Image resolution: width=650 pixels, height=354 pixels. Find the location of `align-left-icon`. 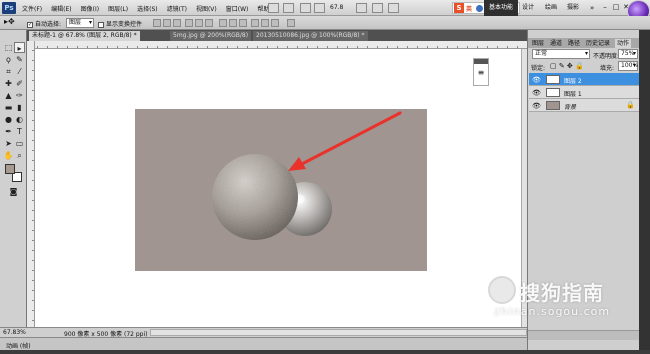

align-left-icon is located at coordinates (189, 23).